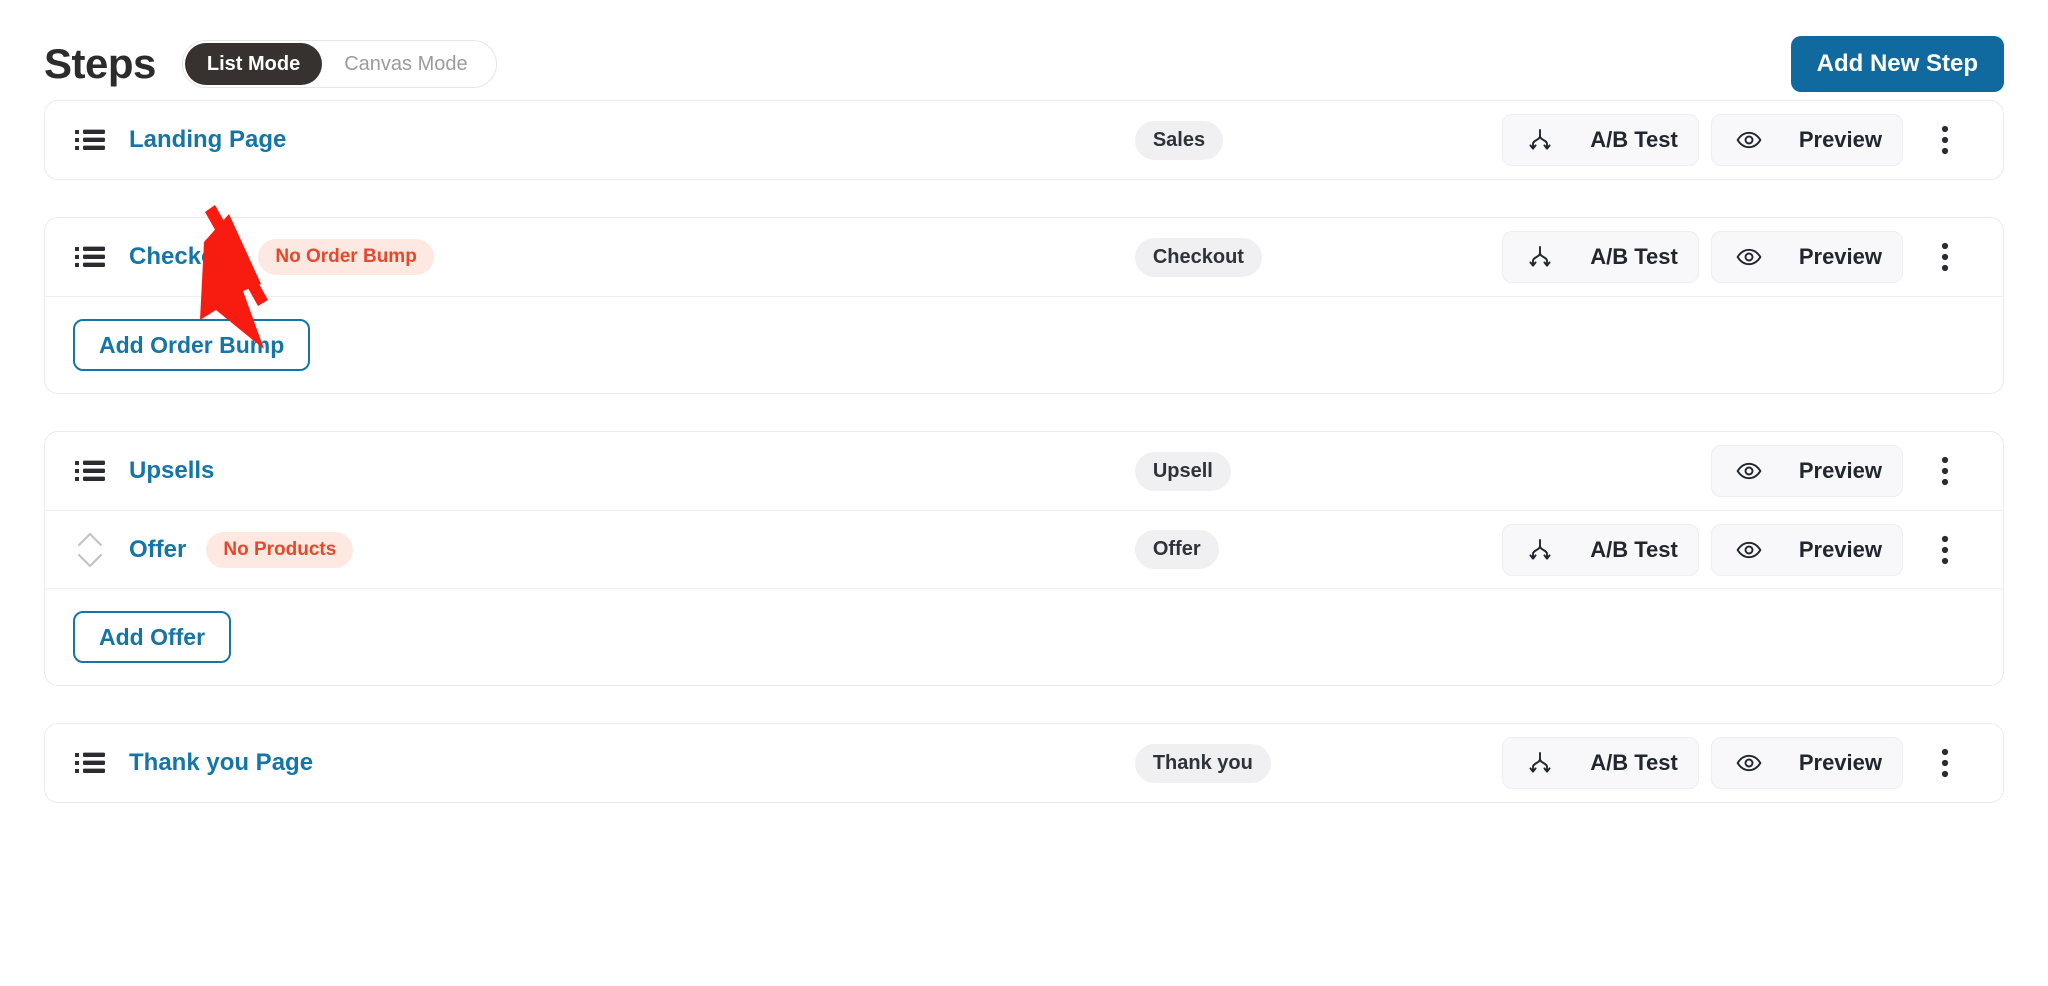  I want to click on warning-badge: No Products, so click(280, 549).